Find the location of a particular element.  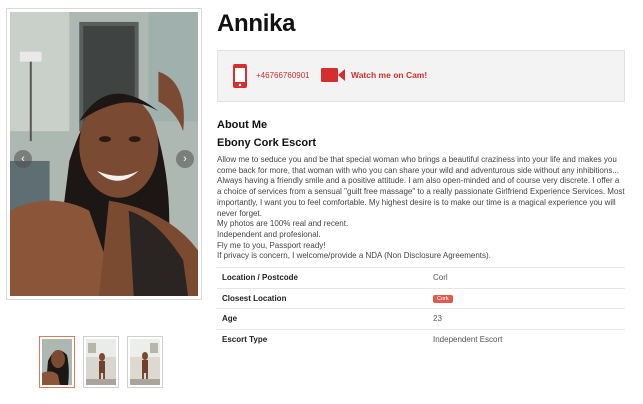

table-row: Location / Postcode Corl is located at coordinates (421, 278).